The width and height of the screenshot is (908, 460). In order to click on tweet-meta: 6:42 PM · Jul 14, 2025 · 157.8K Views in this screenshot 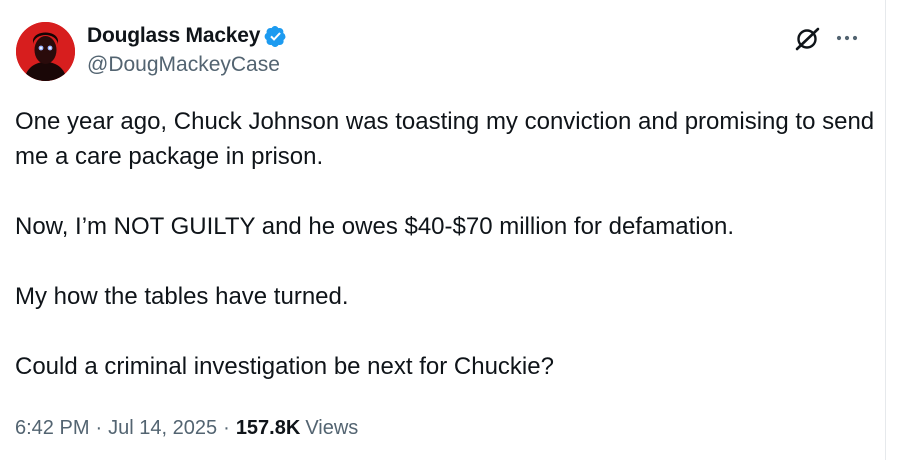, I will do `click(186, 428)`.